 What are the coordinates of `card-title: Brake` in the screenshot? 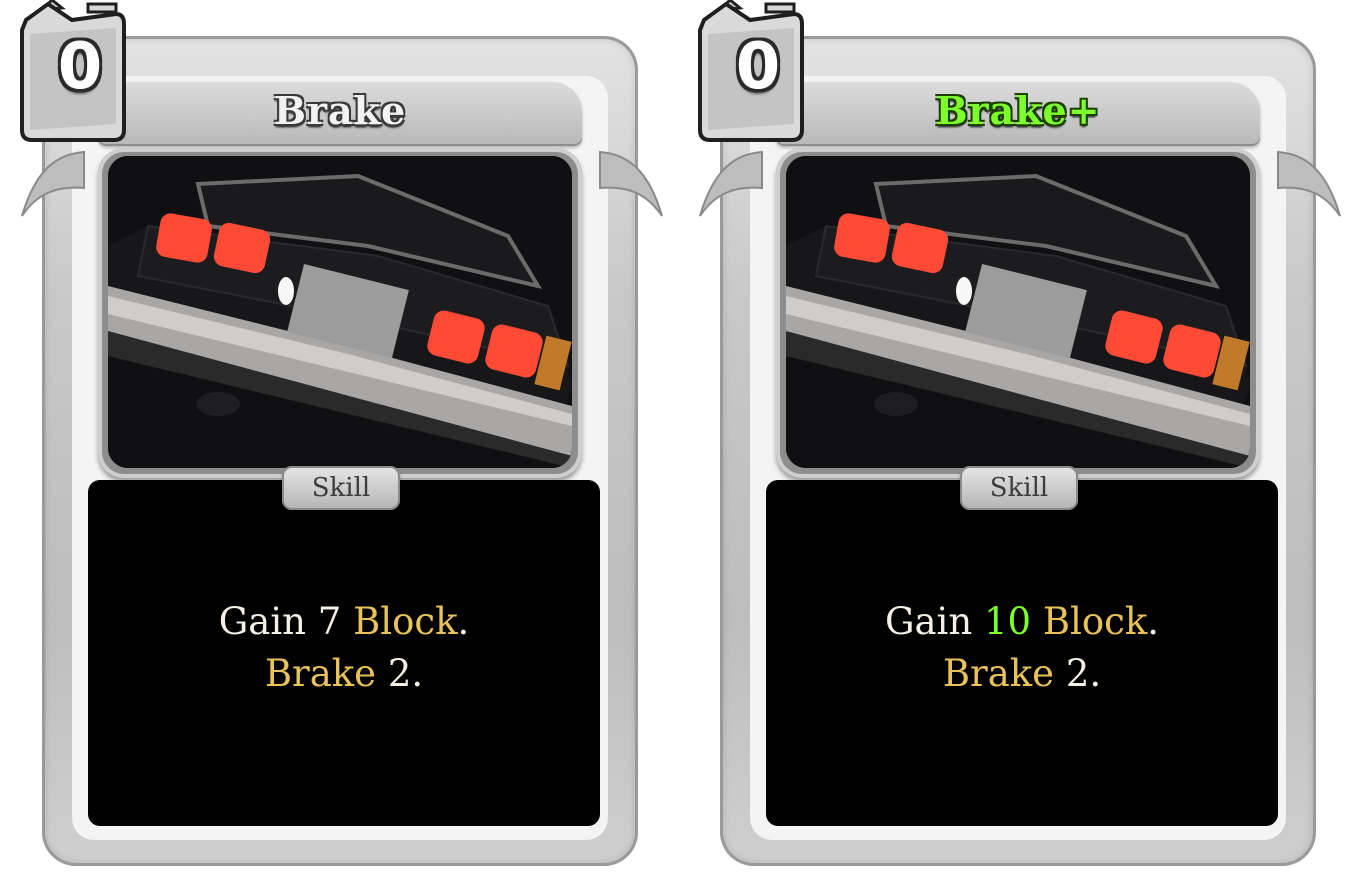 It's located at (340, 110).